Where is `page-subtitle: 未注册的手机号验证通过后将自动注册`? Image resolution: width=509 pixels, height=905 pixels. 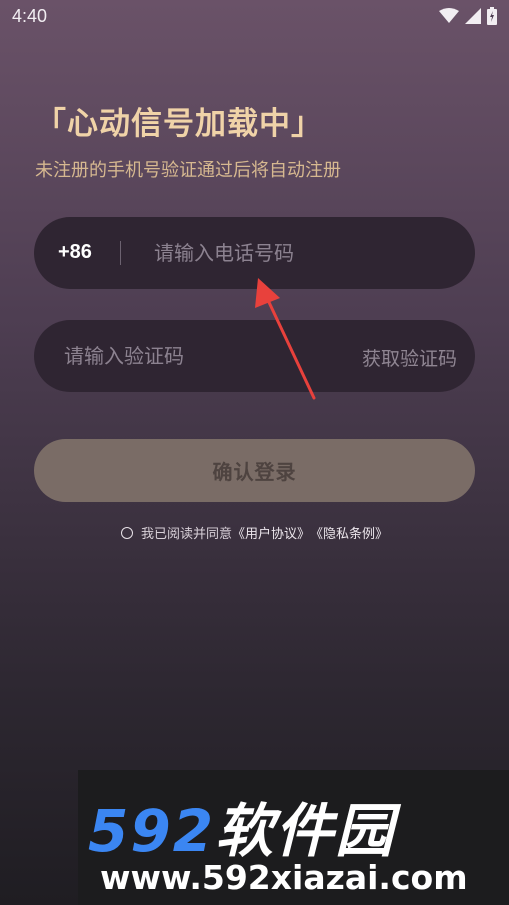
page-subtitle: 未注册的手机号验证通过后将自动注册 is located at coordinates (188, 170).